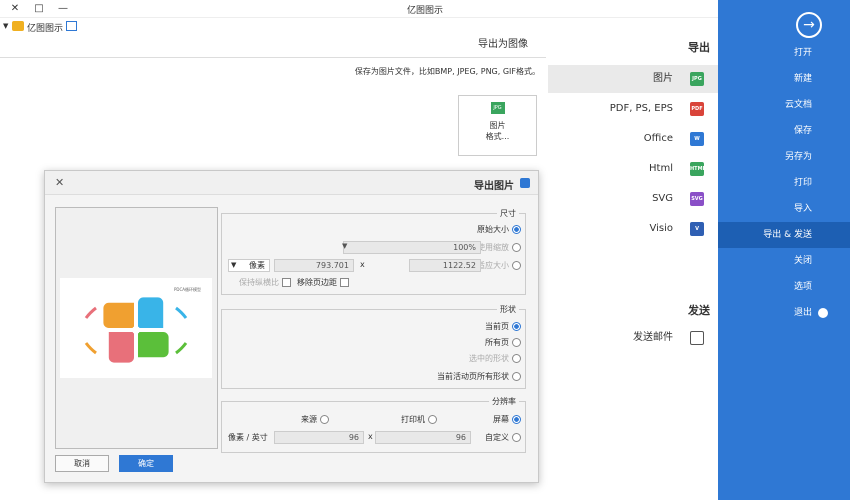 The width and height of the screenshot is (850, 500). I want to click on resolution-group-title: 分辨率, so click(504, 401).